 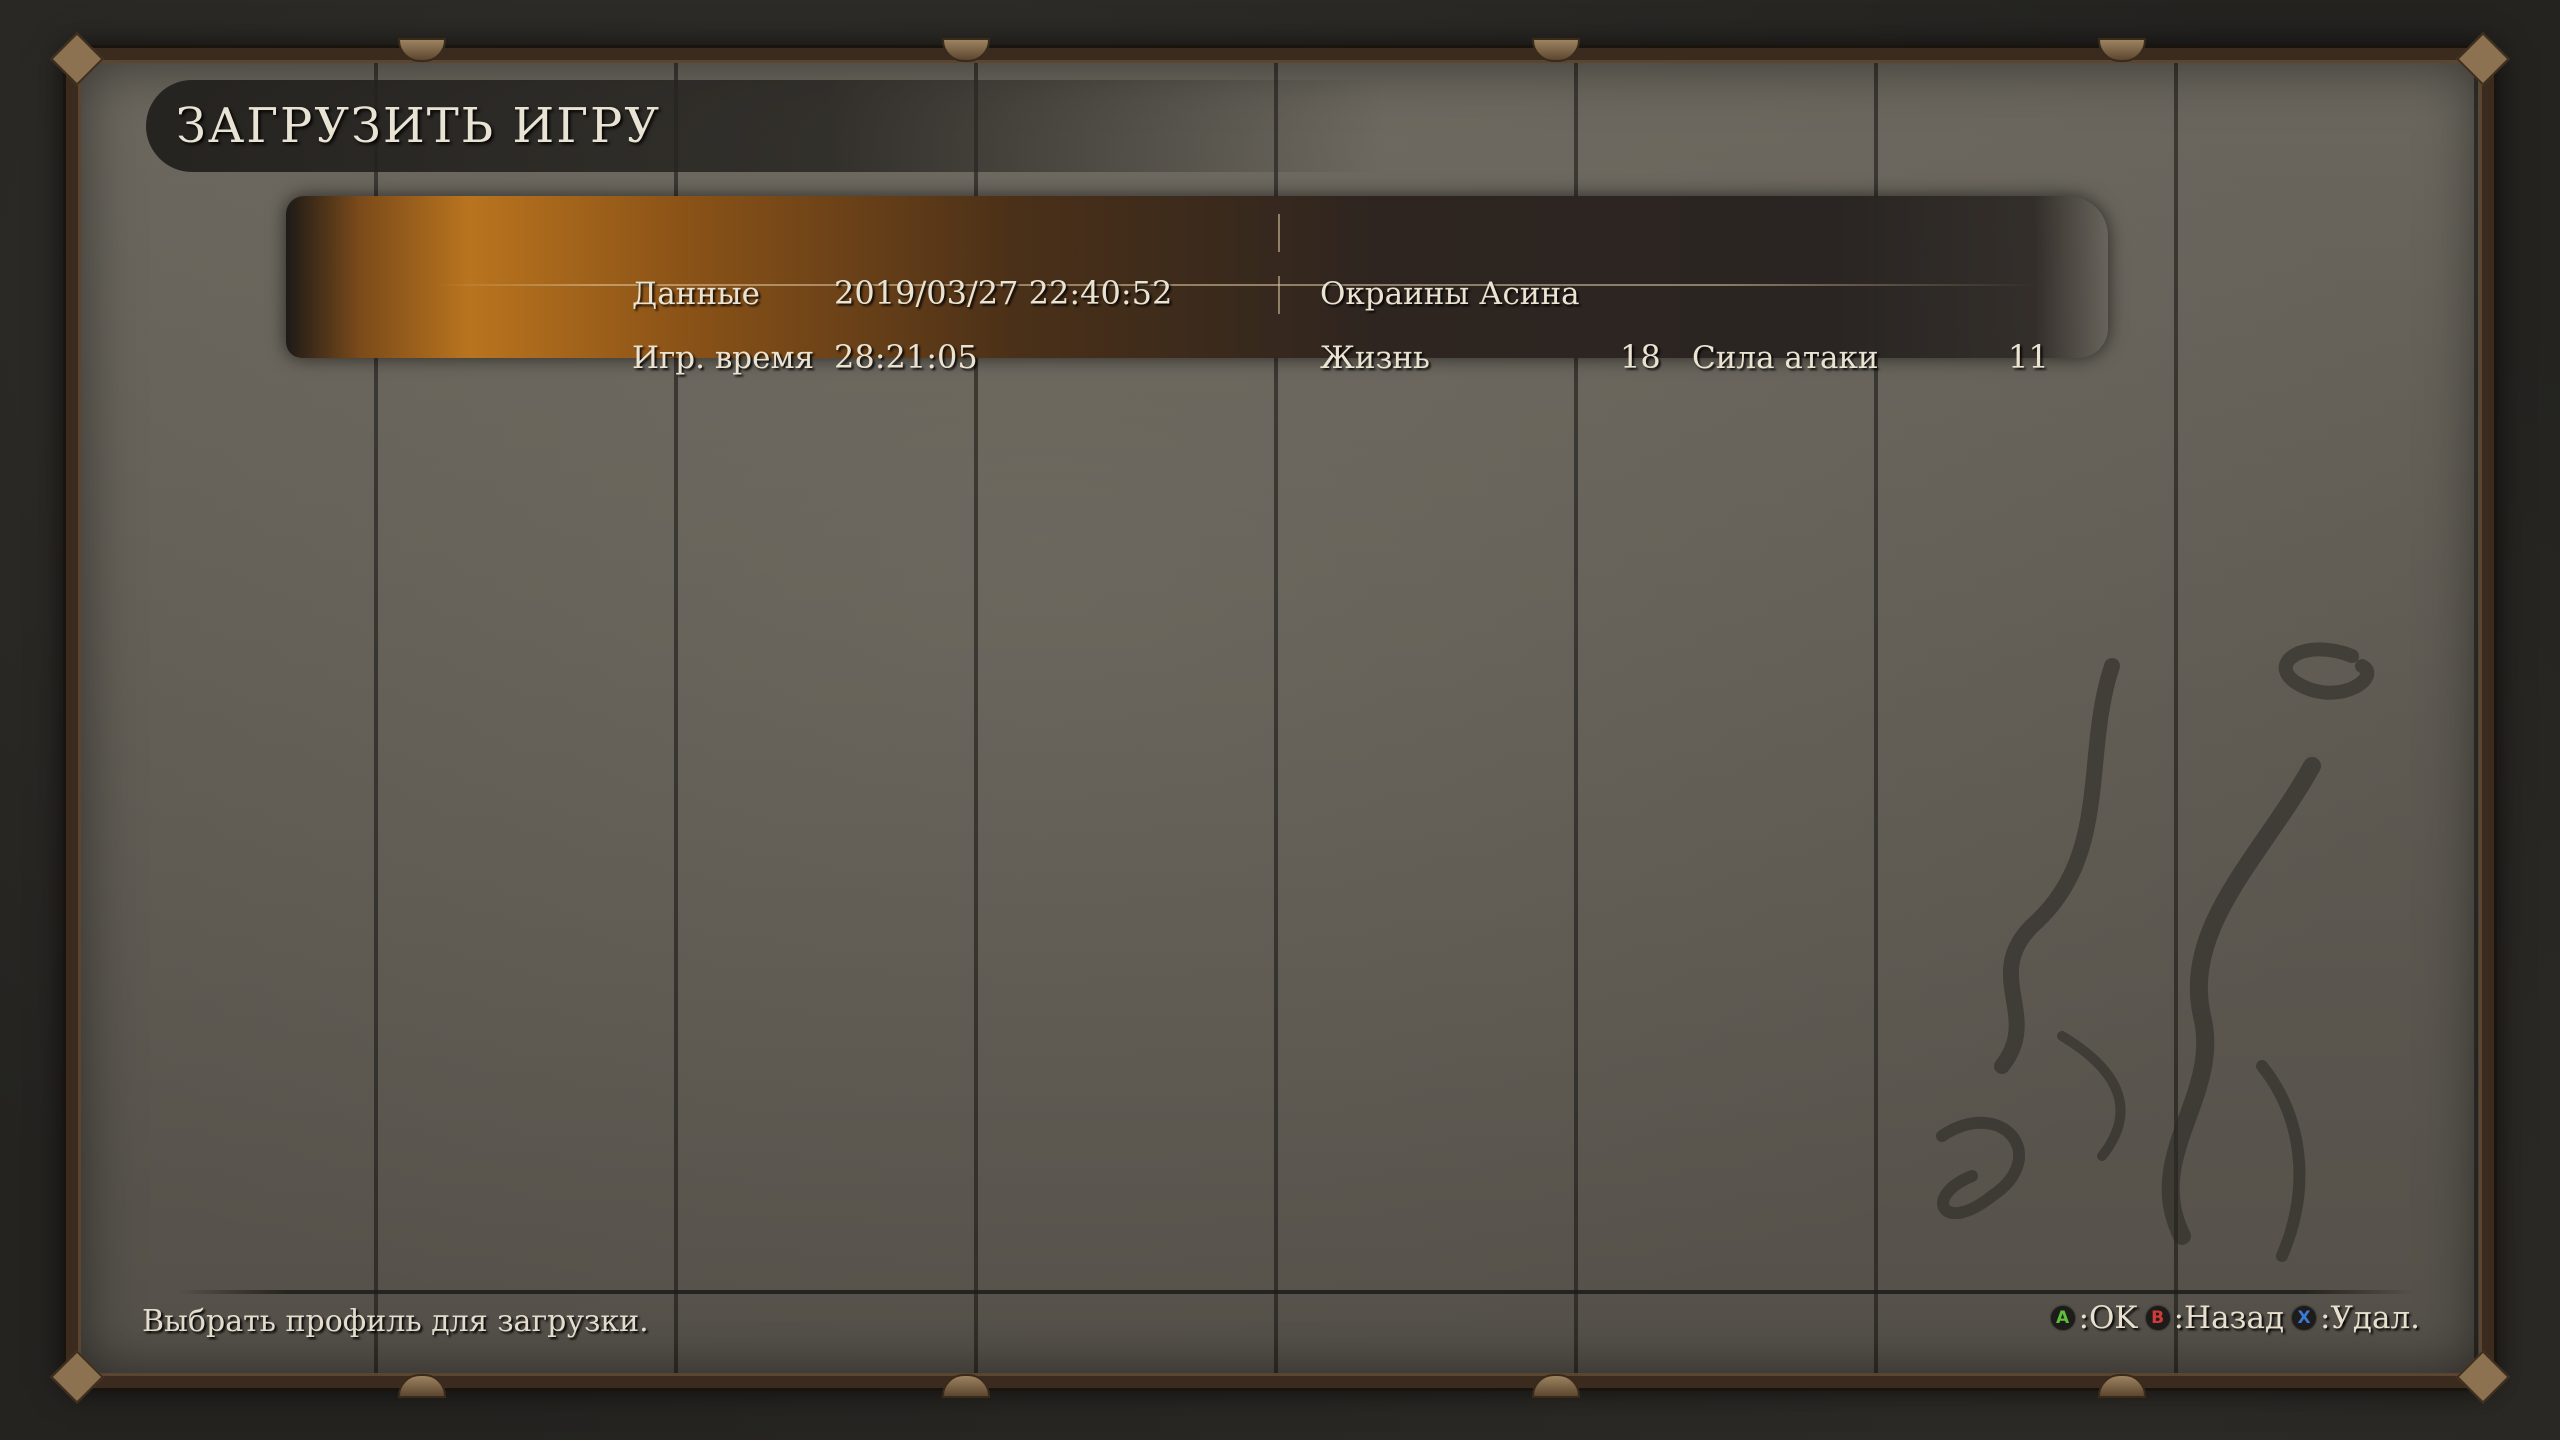 What do you see at coordinates (2229, 1318) in the screenshot?
I see `back-label: :Назад` at bounding box center [2229, 1318].